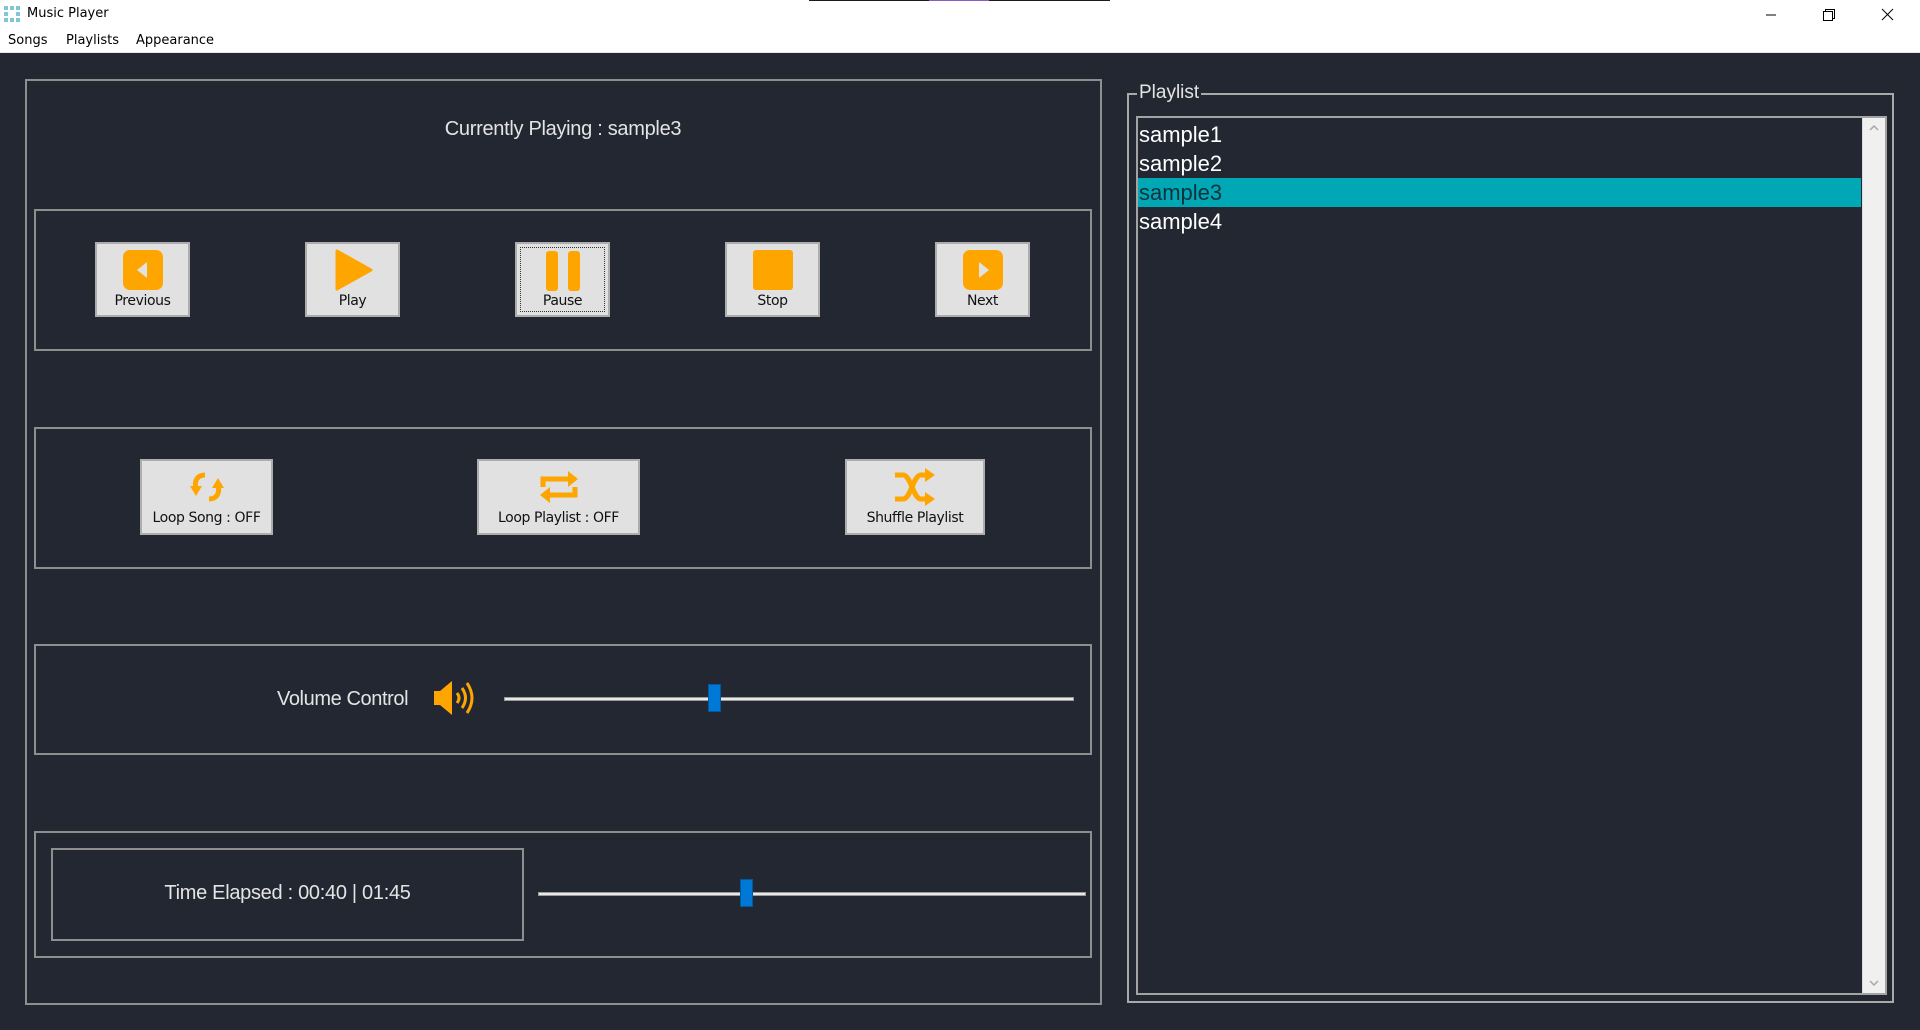 This screenshot has width=1920, height=1030. Describe the element at coordinates (68, 13) in the screenshot. I see `window-title: Music Player` at that location.